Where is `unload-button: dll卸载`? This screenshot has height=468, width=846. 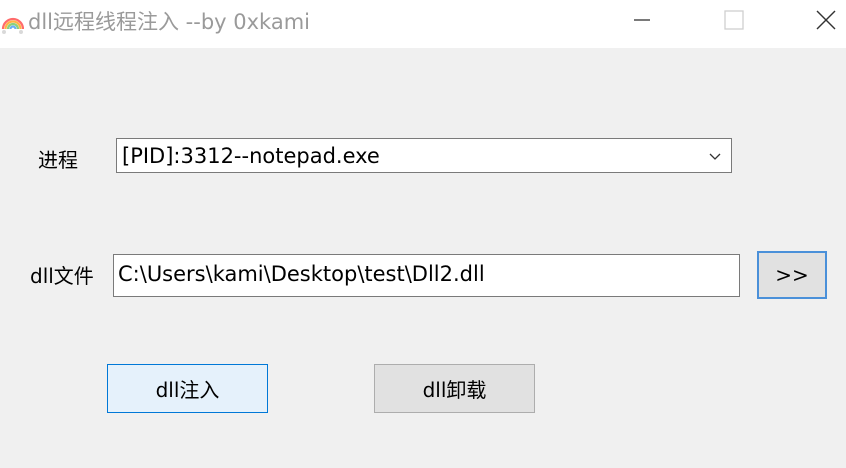 unload-button: dll卸载 is located at coordinates (454, 388).